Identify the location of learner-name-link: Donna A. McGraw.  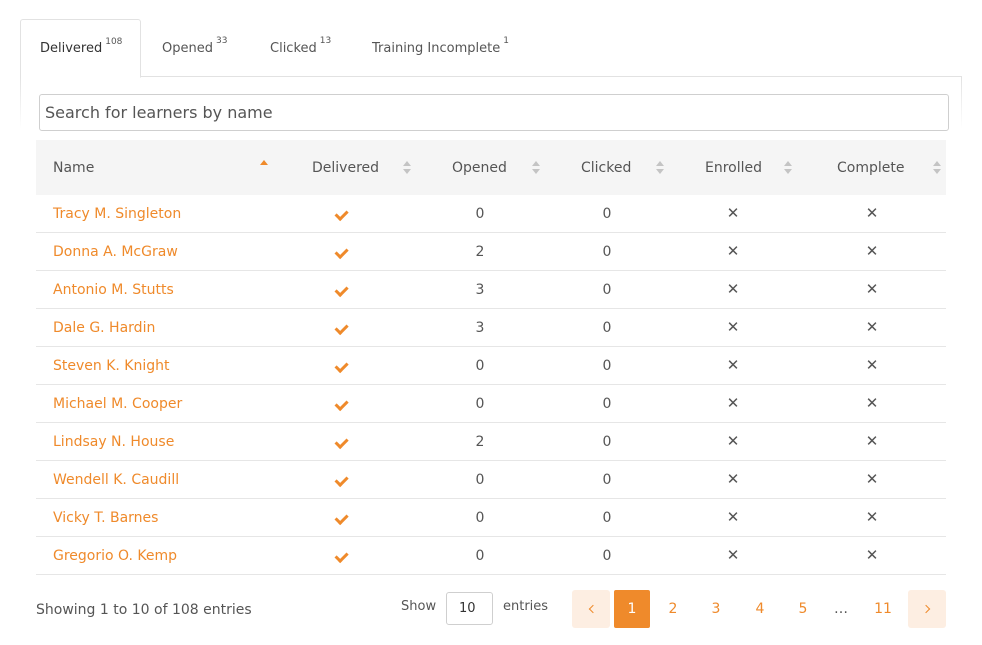
(115, 251).